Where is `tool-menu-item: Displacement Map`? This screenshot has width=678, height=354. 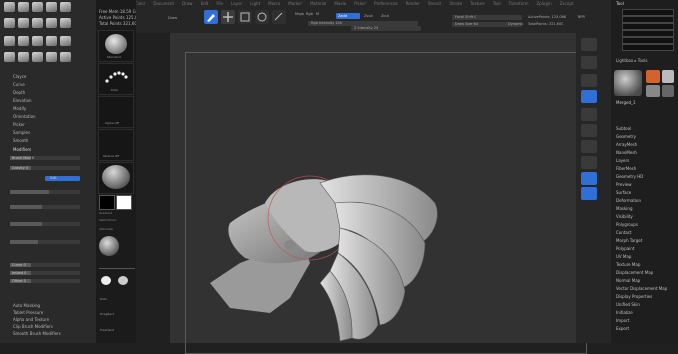
tool-menu-item: Displacement Map is located at coordinates (634, 272).